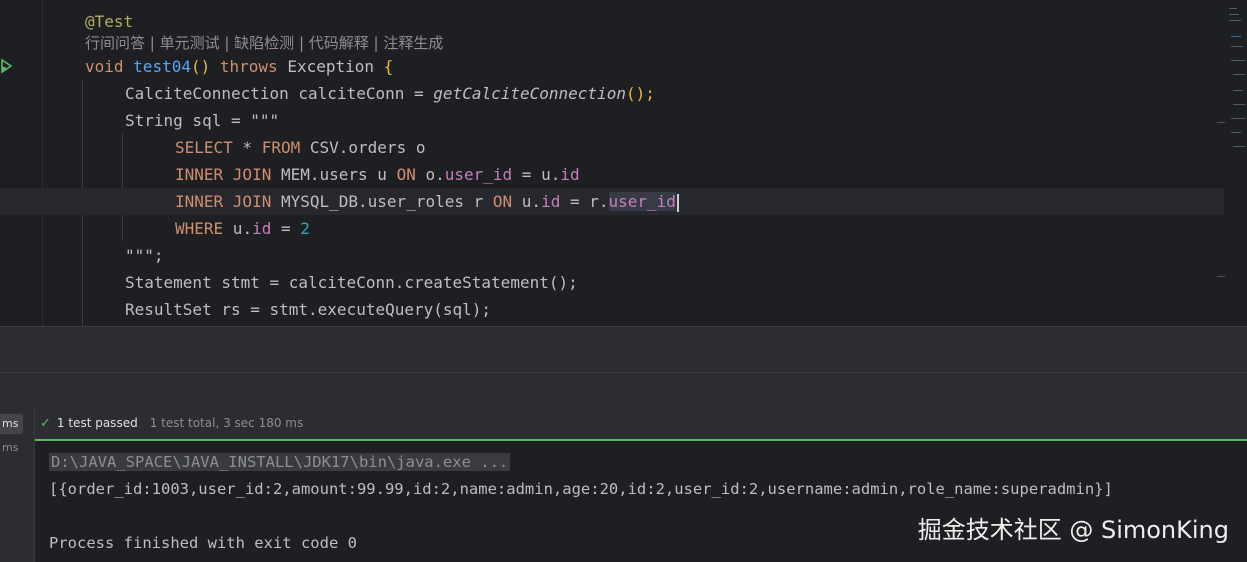 The width and height of the screenshot is (1247, 562). What do you see at coordinates (612, 255) in the screenshot?
I see `code-line-text-block-end: """;` at bounding box center [612, 255].